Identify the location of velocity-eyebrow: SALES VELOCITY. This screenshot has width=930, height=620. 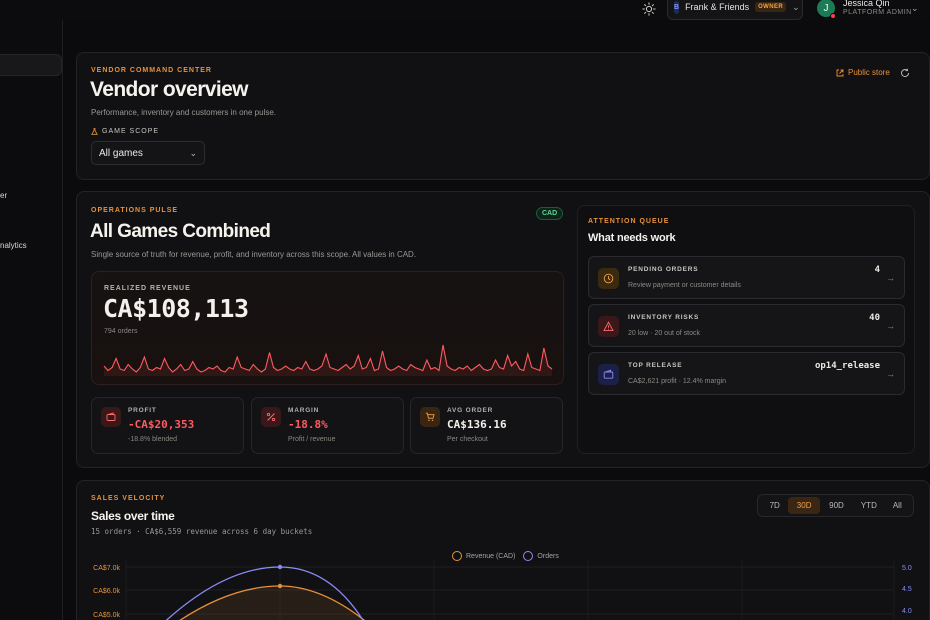
(128, 498).